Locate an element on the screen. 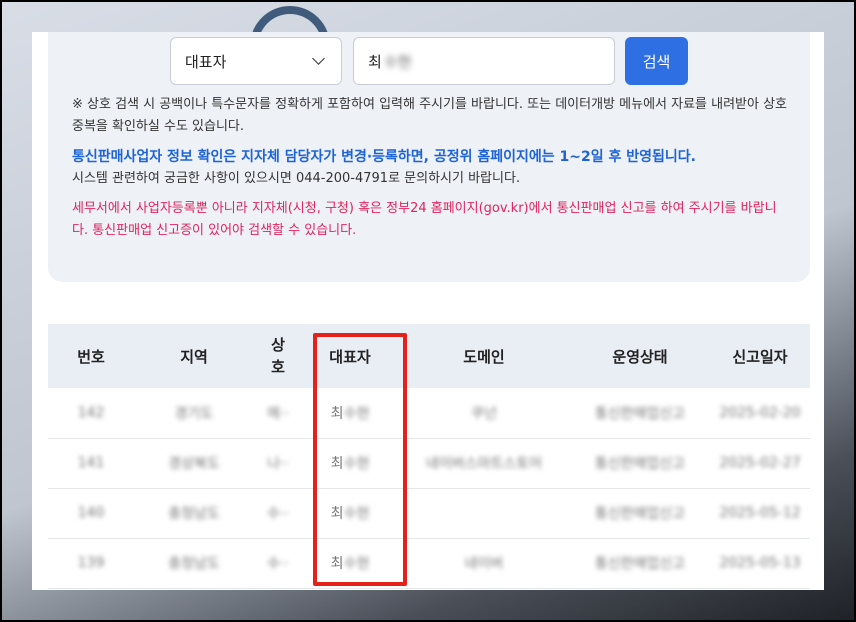  search-button: 검색 is located at coordinates (656, 61).